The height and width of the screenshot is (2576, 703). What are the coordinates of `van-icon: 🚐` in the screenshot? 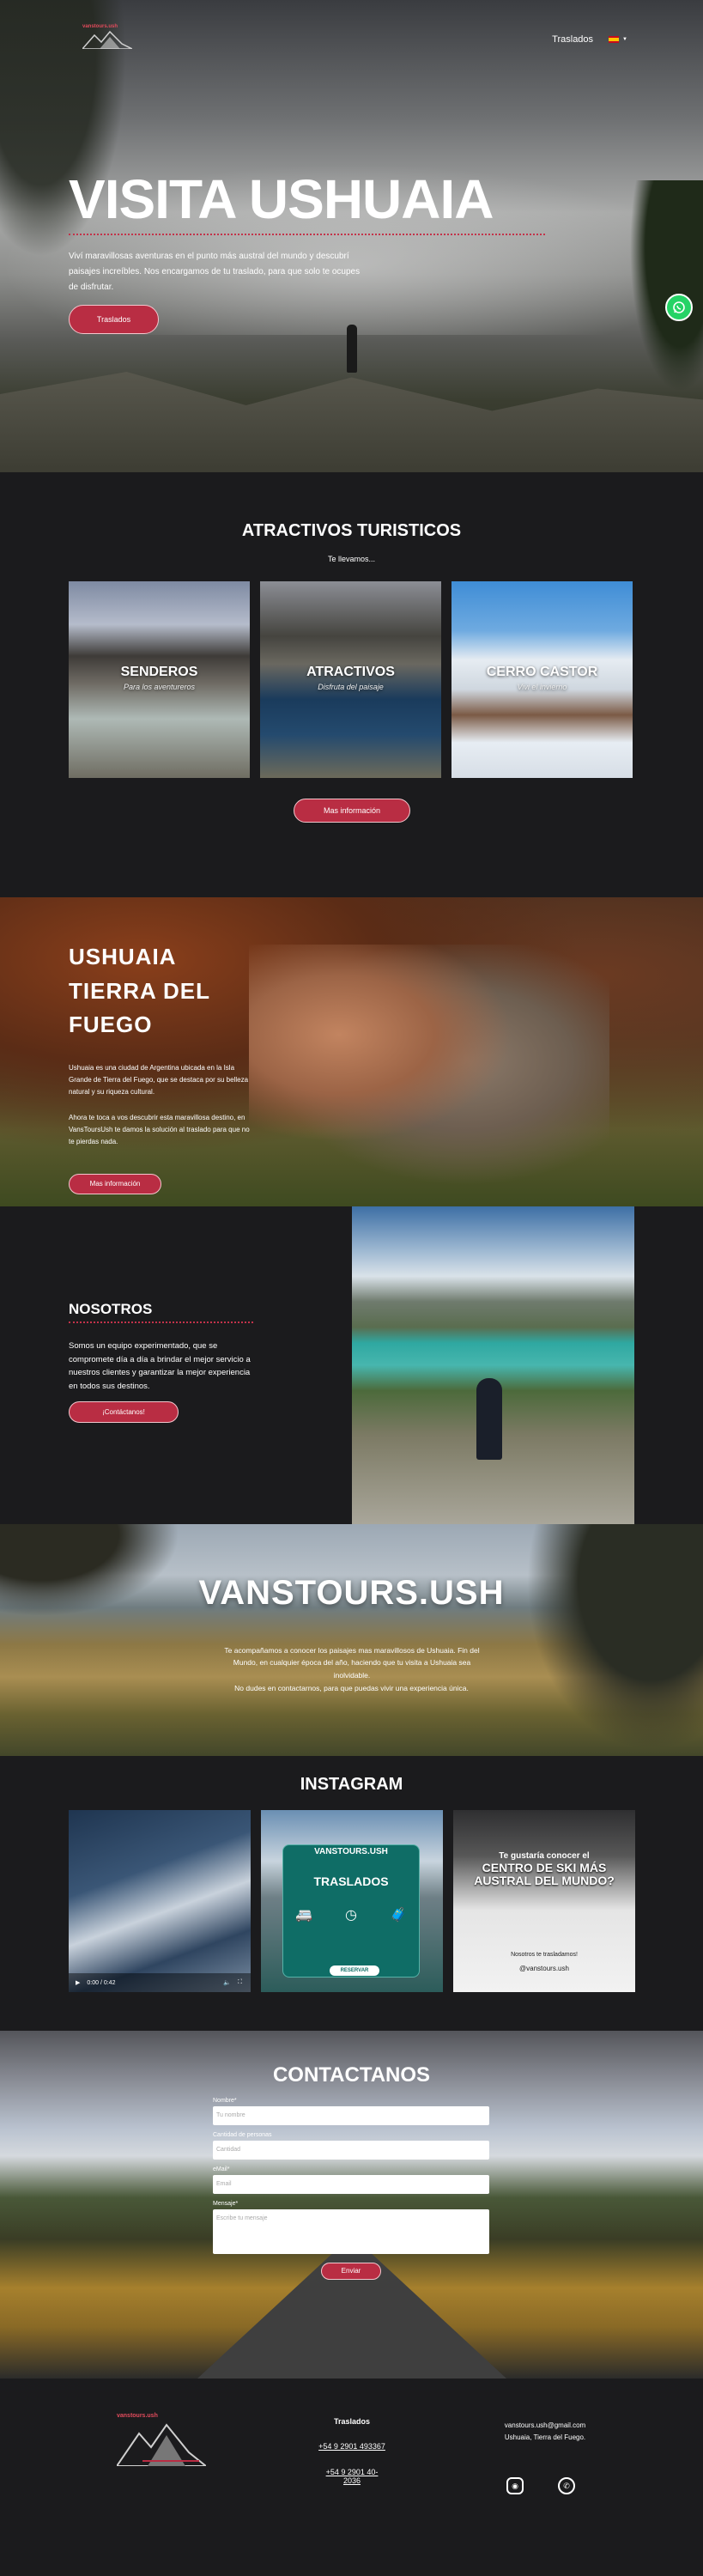 It's located at (303, 1916).